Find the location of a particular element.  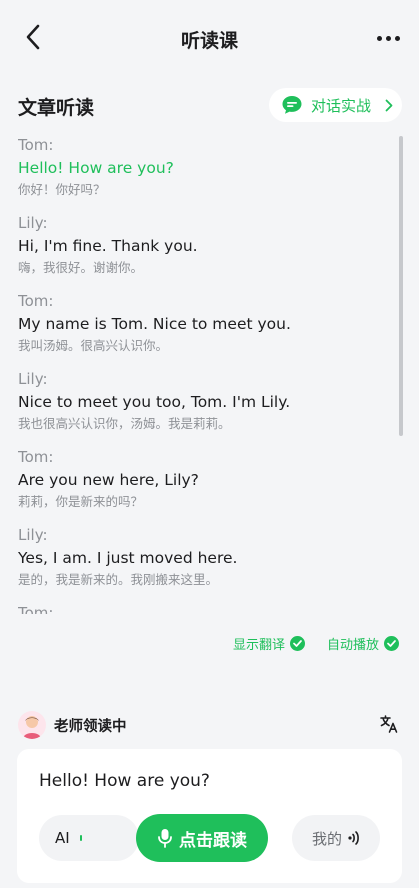

english-sentence: My name is Tom. Nice to meet you. is located at coordinates (154, 324).